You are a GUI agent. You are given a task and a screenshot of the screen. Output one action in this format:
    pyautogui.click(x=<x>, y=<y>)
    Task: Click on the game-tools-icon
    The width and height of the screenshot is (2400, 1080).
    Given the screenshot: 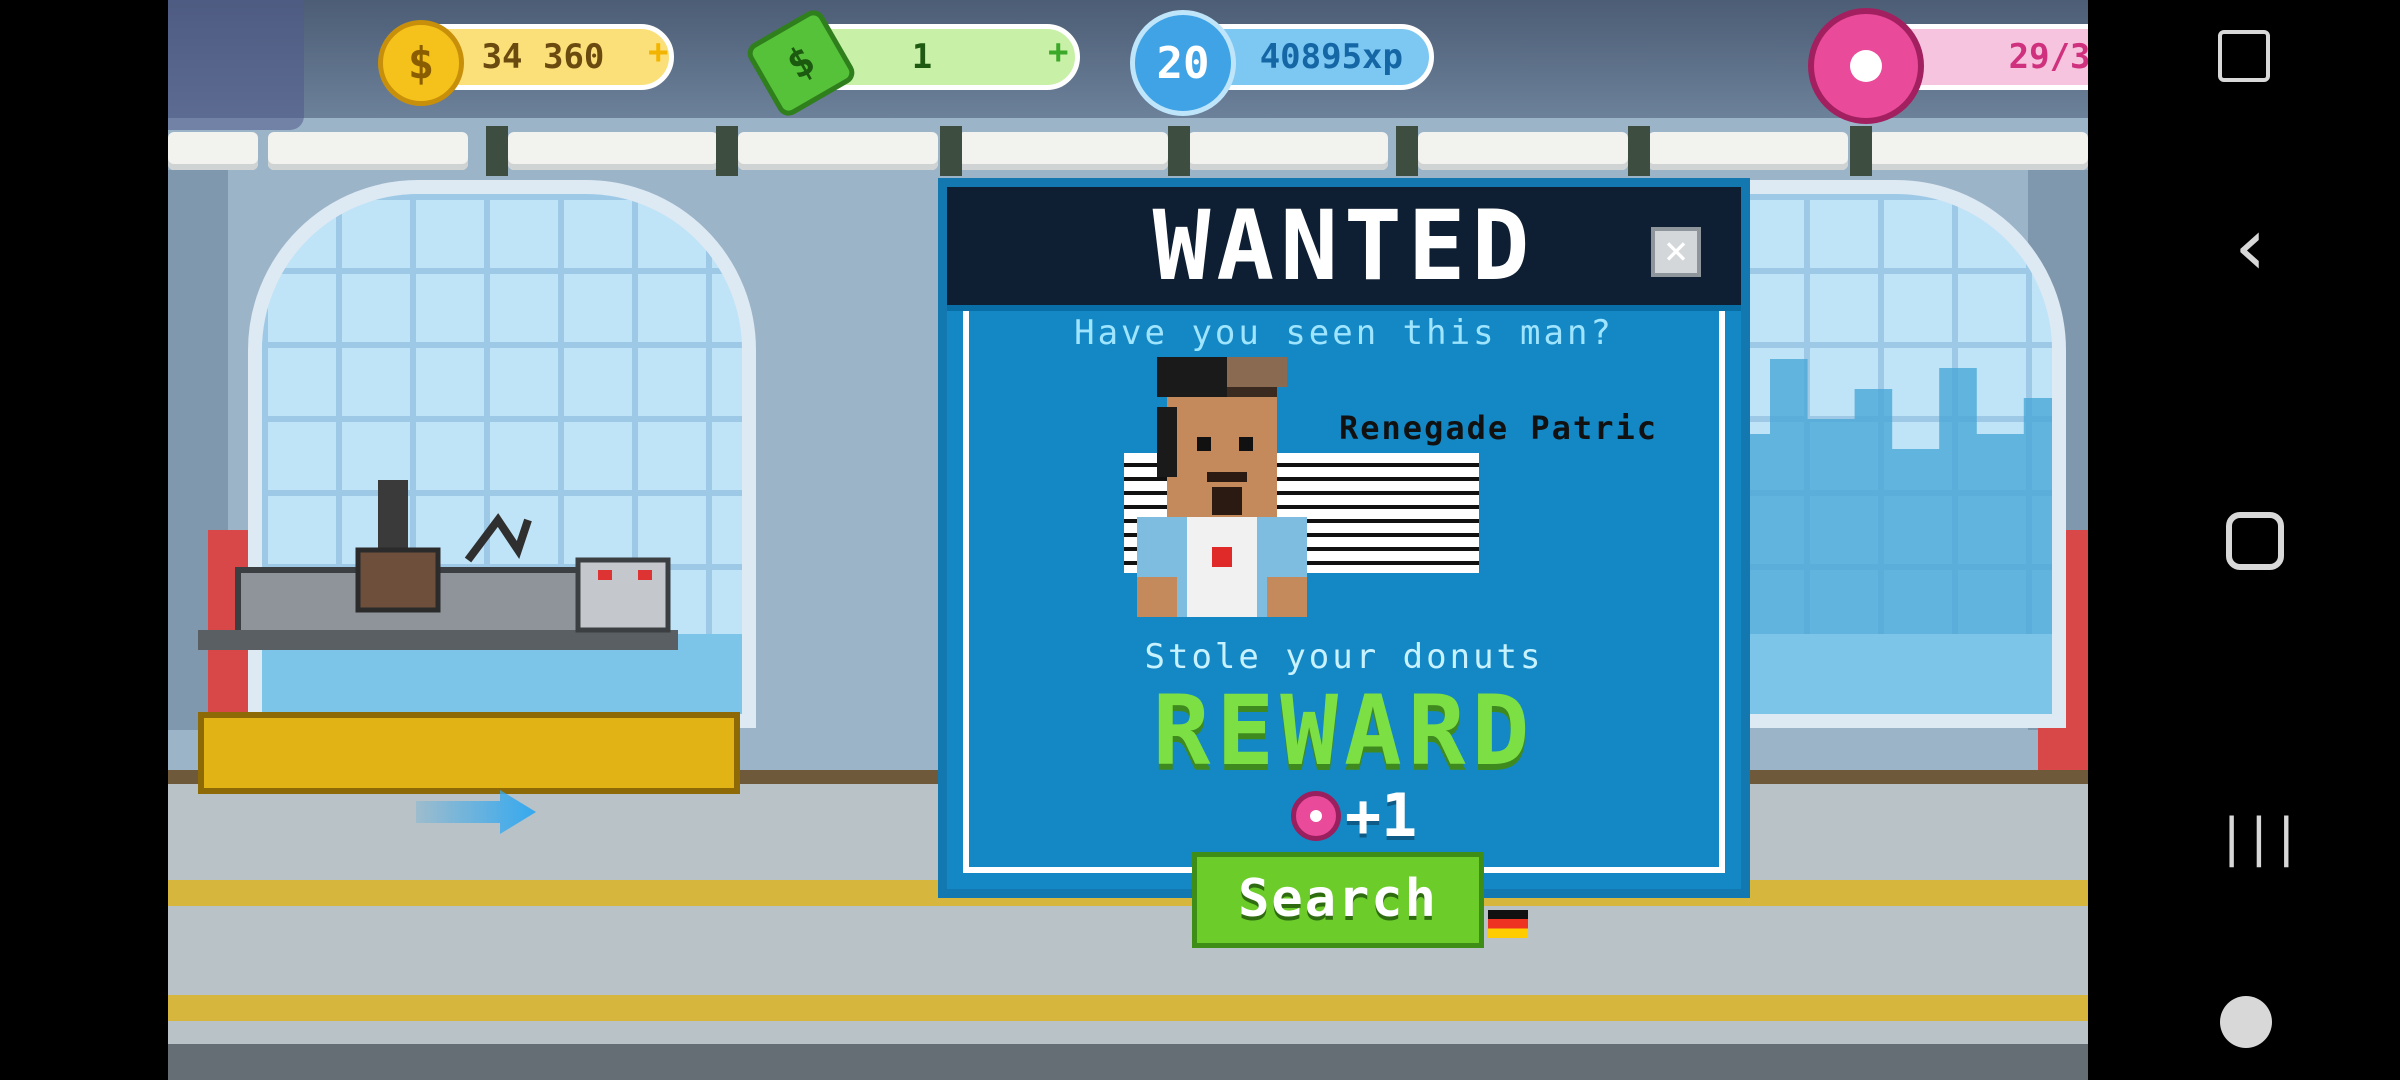 What is the action you would take?
    pyautogui.click(x=2246, y=1022)
    